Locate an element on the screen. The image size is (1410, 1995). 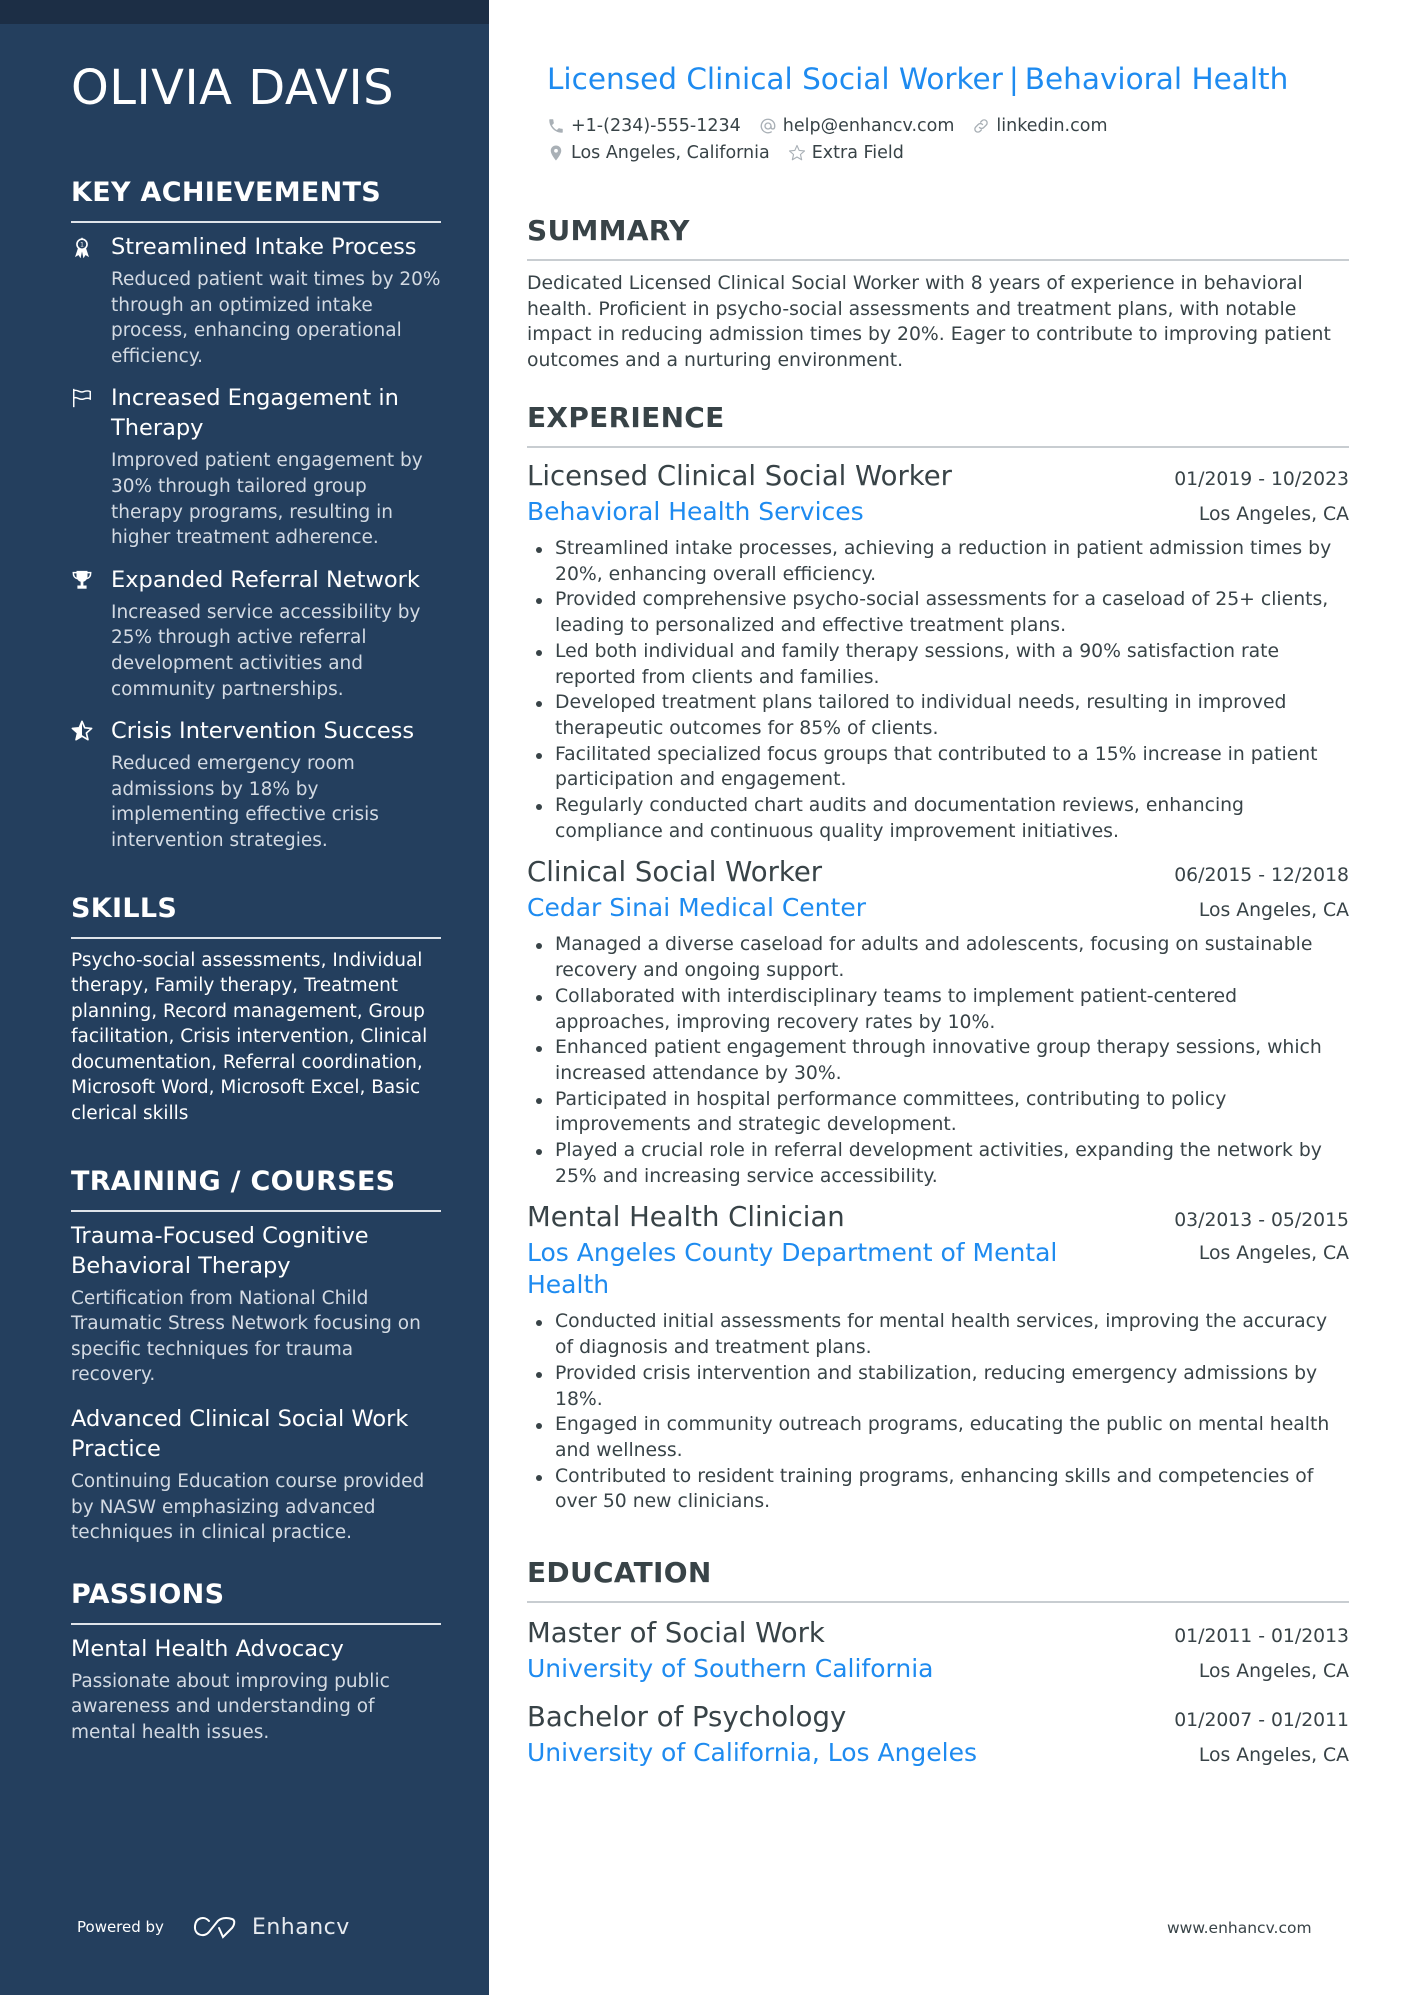
contact-location: Los Angeles, California is located at coordinates (658, 153).